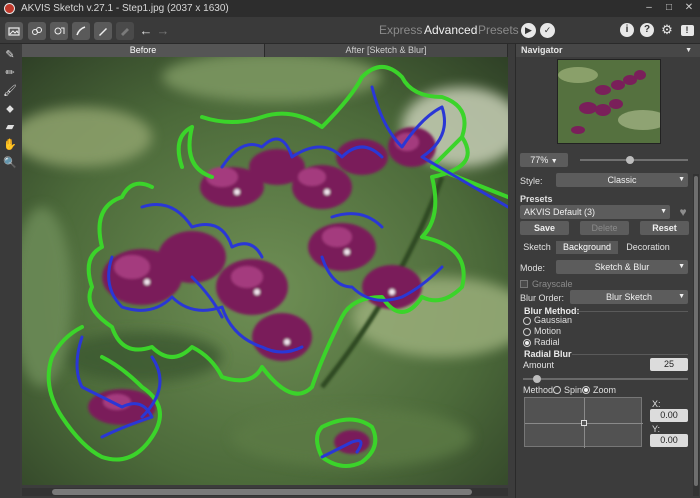 The width and height of the screenshot is (700, 498). I want to click on zoom-value: 77%, so click(539, 160).